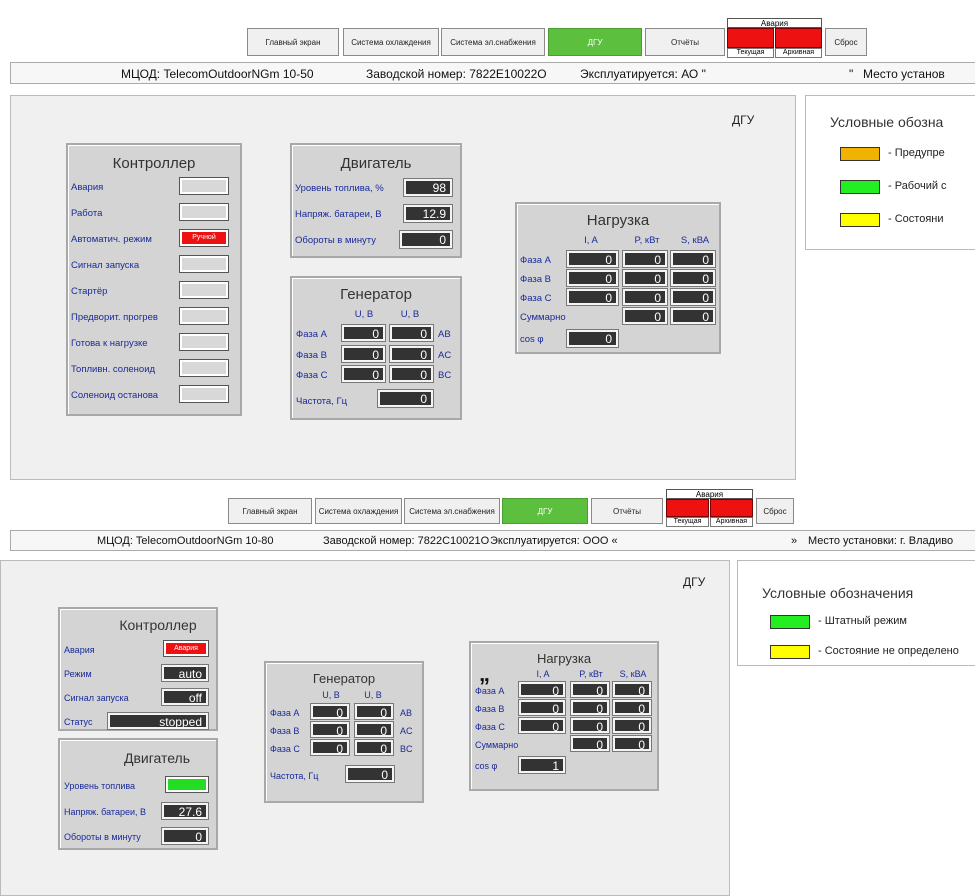  What do you see at coordinates (543, 674) in the screenshot?
I see `load-col-current: I, A` at bounding box center [543, 674].